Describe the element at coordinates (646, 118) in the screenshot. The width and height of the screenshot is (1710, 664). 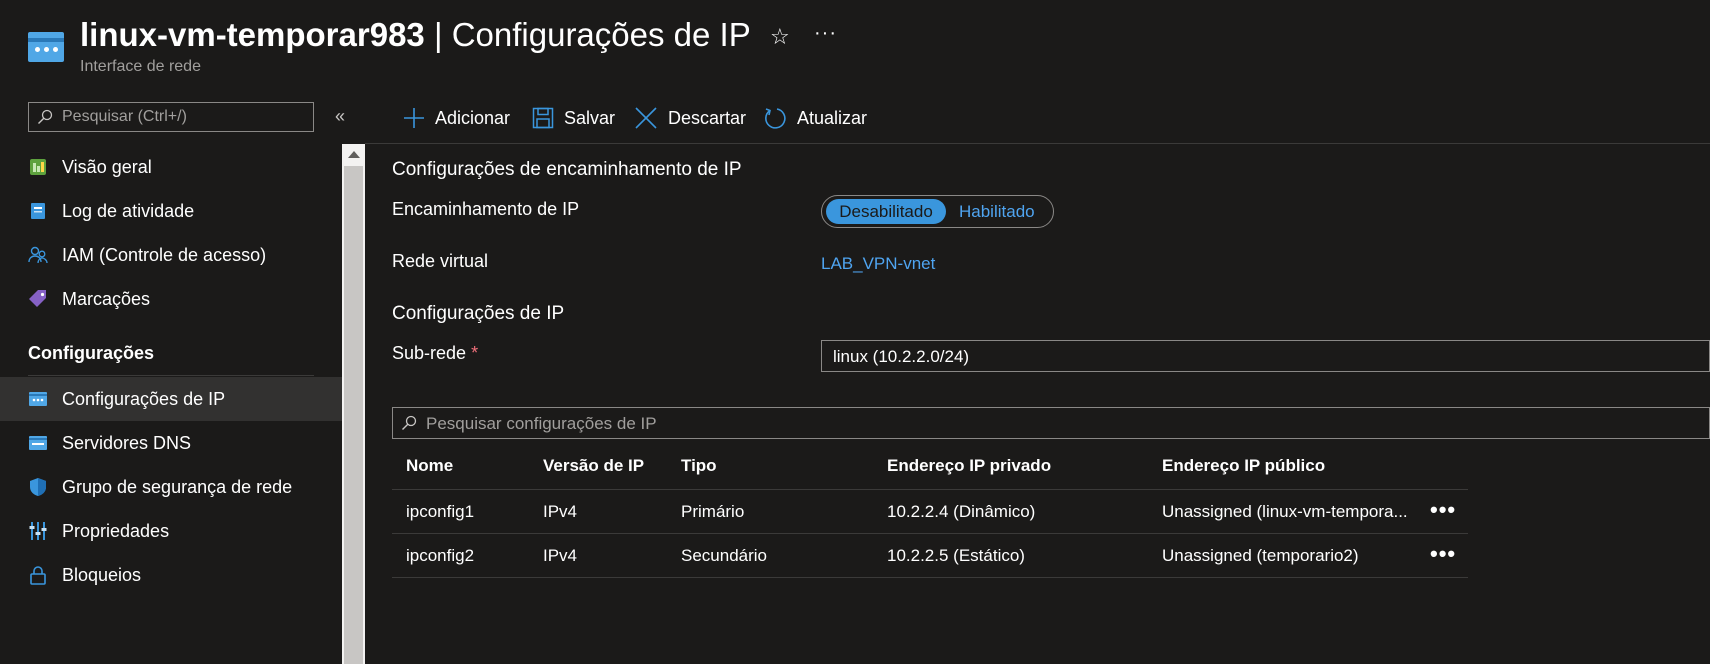
I see `close-icon` at that location.